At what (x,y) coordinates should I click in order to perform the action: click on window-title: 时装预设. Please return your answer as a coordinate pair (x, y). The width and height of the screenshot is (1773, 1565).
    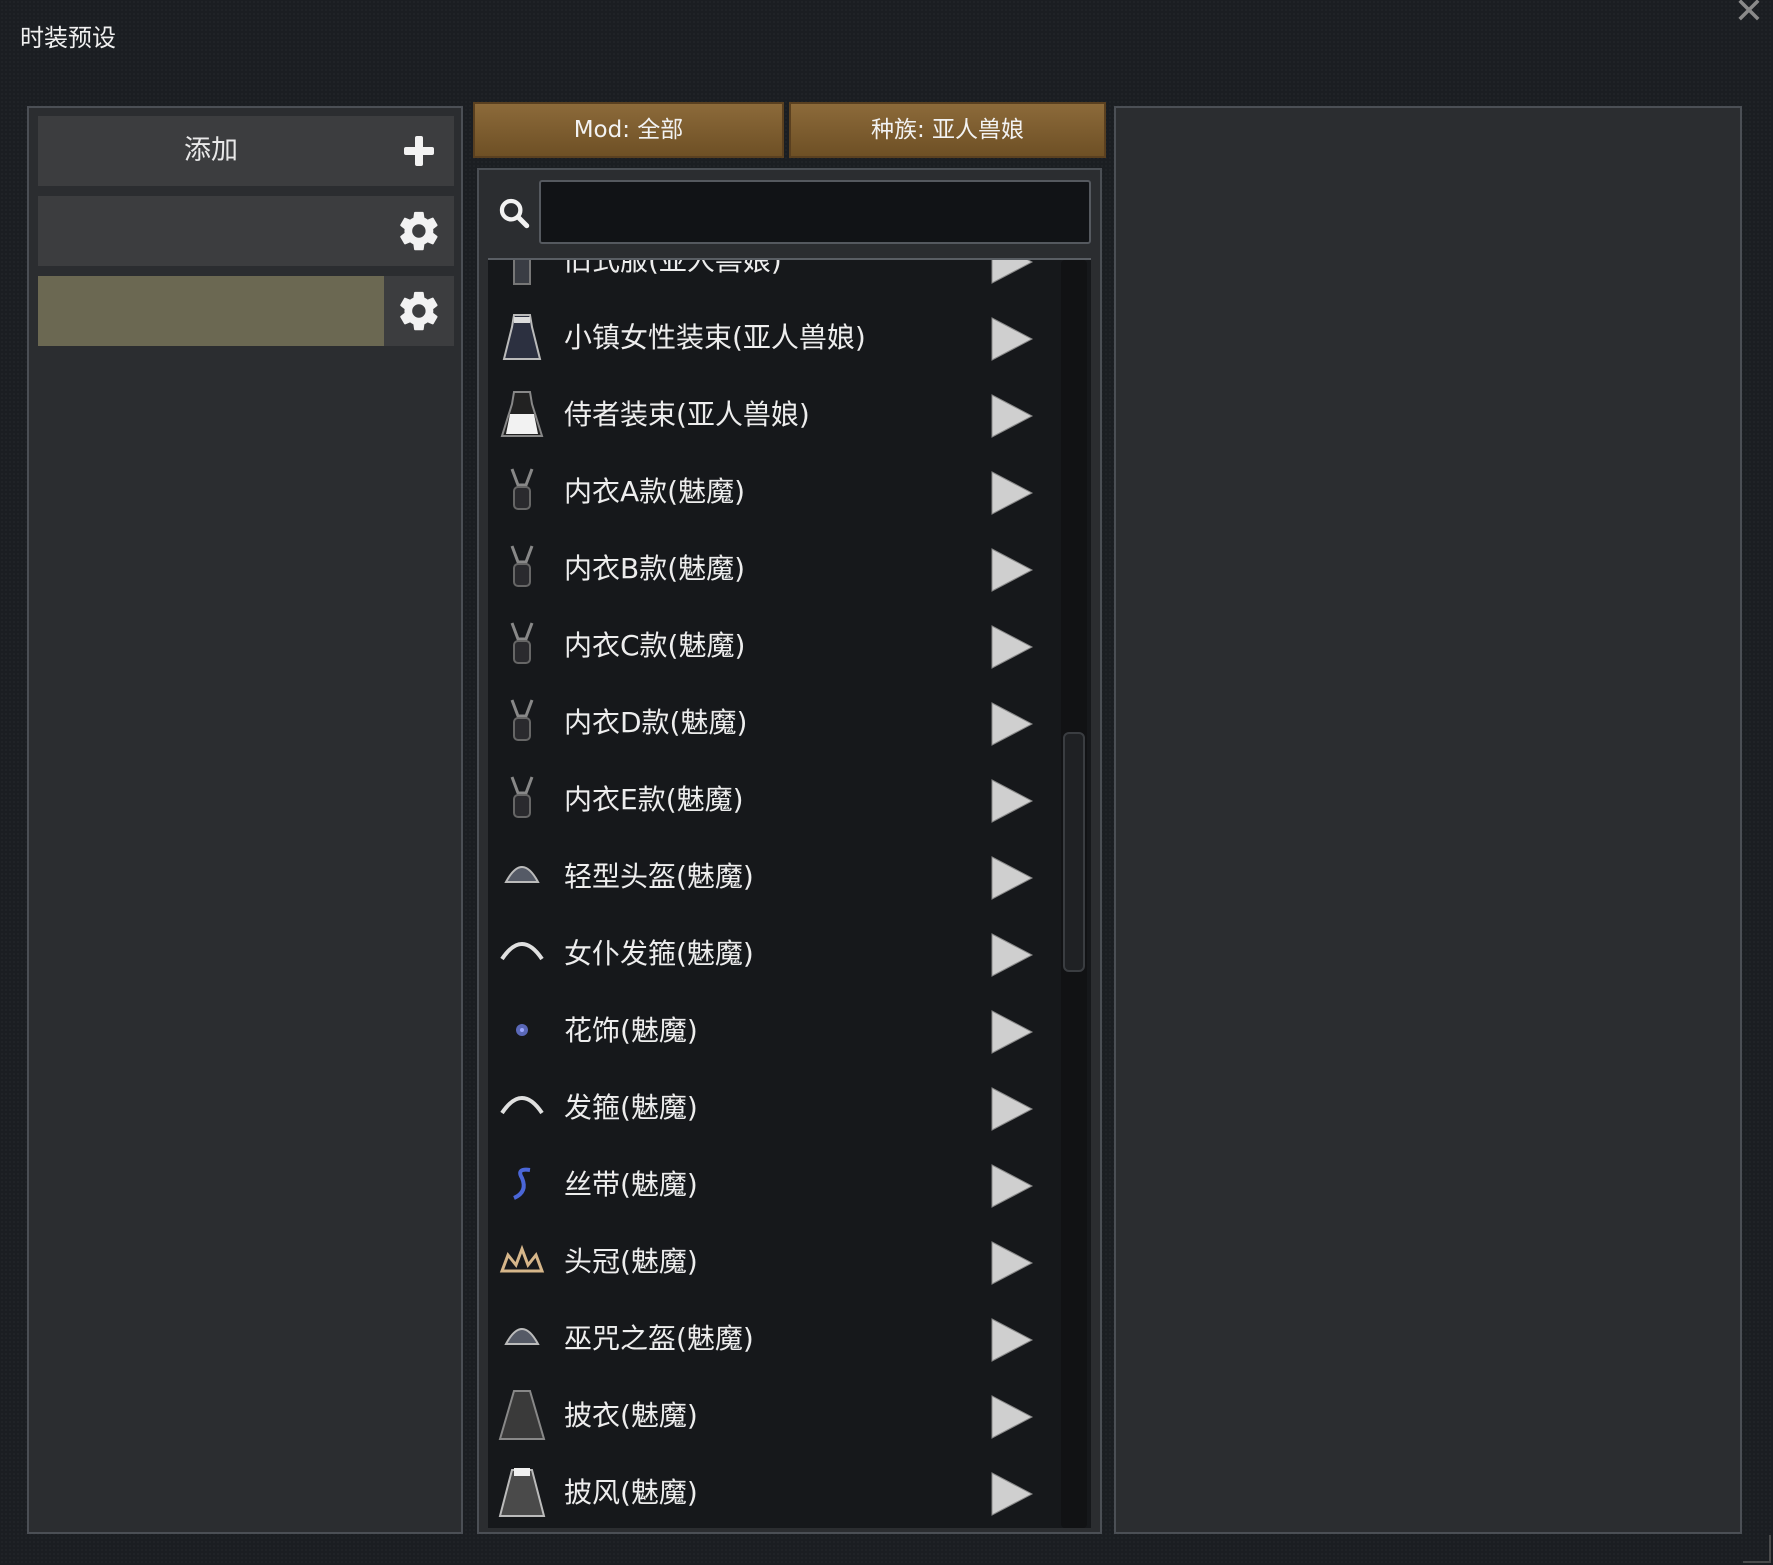
    Looking at the image, I should click on (68, 38).